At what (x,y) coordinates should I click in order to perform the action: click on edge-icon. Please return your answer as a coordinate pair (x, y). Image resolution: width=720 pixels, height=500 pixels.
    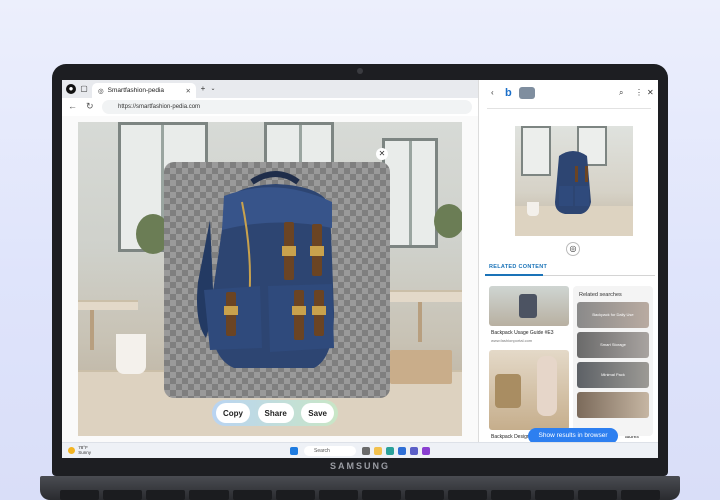
    Looking at the image, I should click on (390, 451).